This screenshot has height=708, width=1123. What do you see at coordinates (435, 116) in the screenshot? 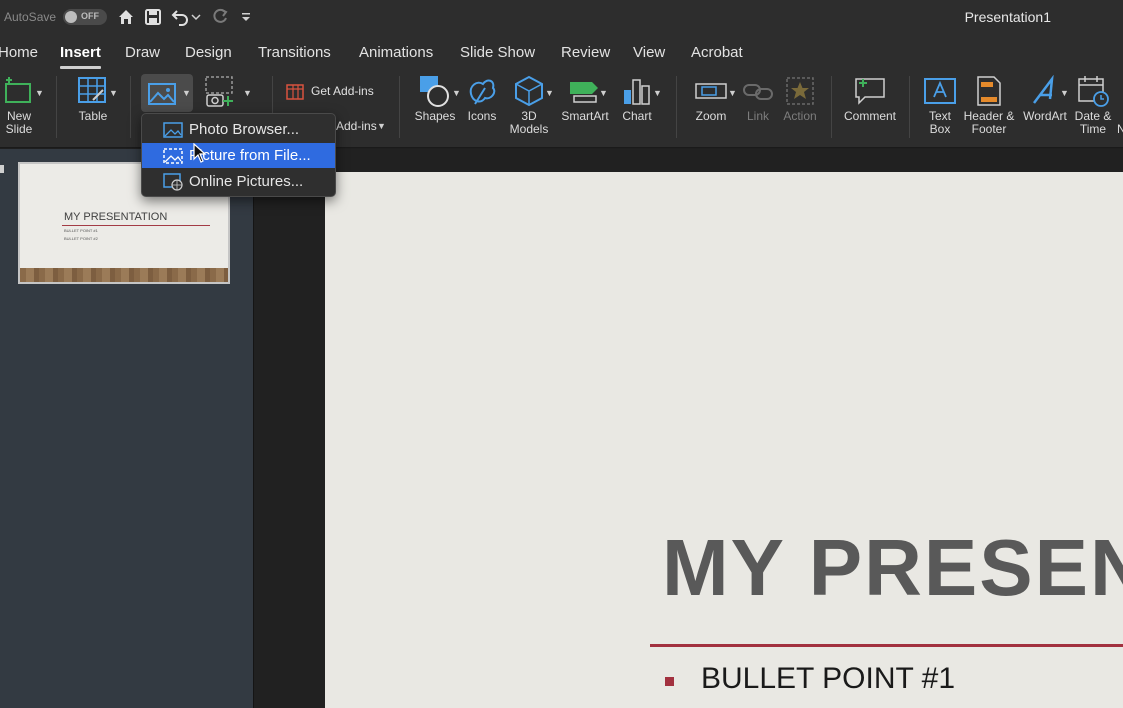
I see `shapes-label: Shapes` at bounding box center [435, 116].